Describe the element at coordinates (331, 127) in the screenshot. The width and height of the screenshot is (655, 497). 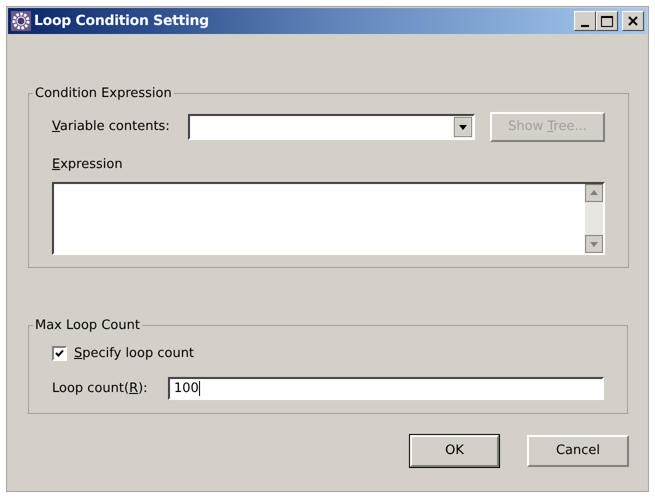
I see `variable-dropdown` at that location.